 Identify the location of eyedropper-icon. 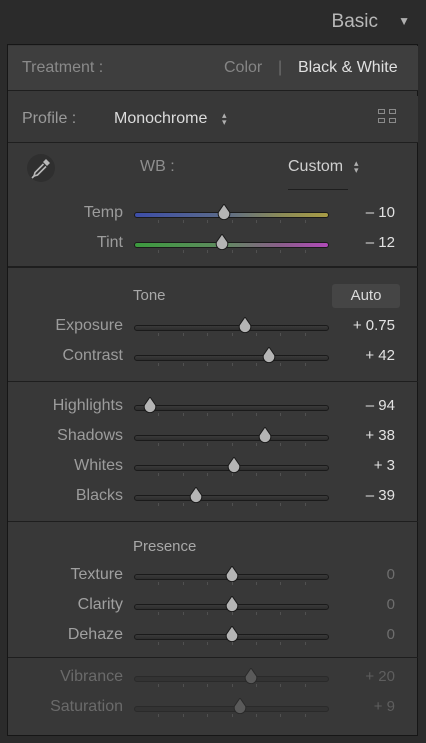
(41, 168).